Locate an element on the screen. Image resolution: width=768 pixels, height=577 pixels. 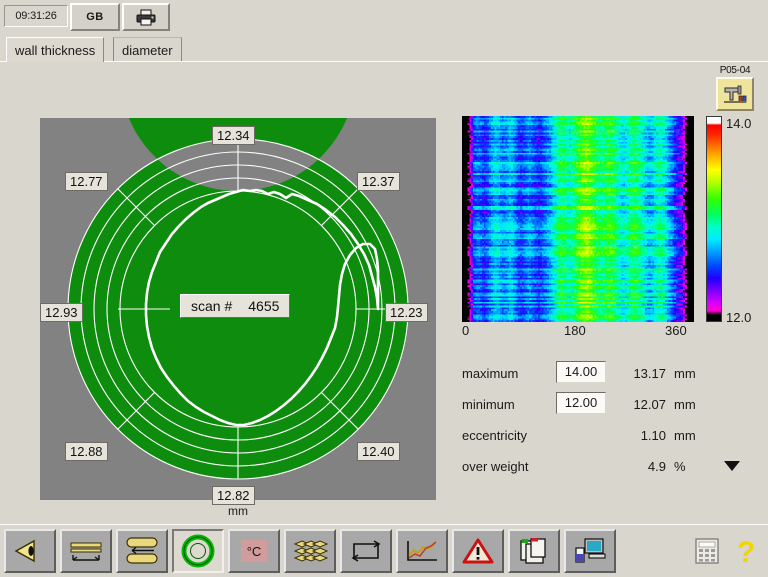
readout-unit-over-weight: % is located at coordinates (680, 466).